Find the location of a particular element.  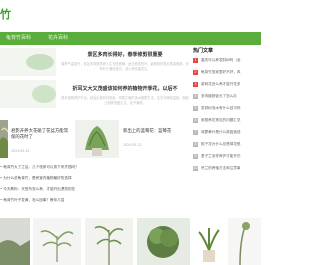

sidebar-item: 5 发财树浇水有什么技巧吗 is located at coordinates (227, 109).